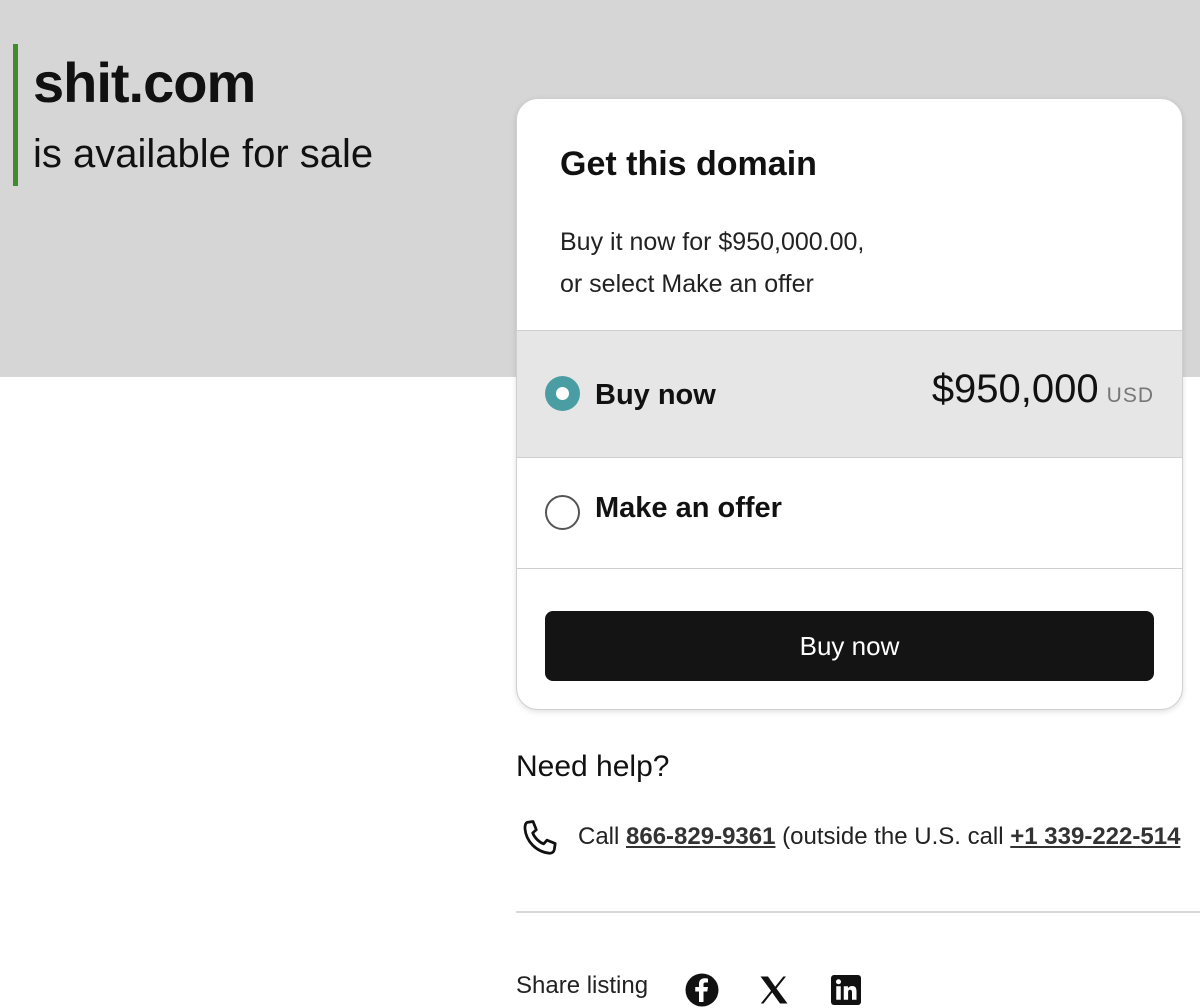 This screenshot has width=1200, height=1008. Describe the element at coordinates (774, 990) in the screenshot. I see `x-icon` at that location.